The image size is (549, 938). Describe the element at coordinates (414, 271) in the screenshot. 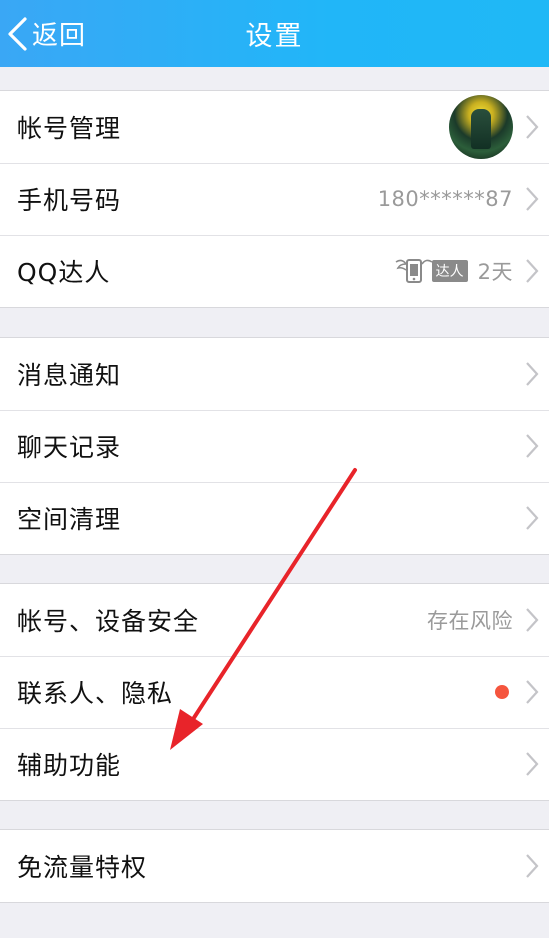

I see `daren-wing-phone-icon` at that location.